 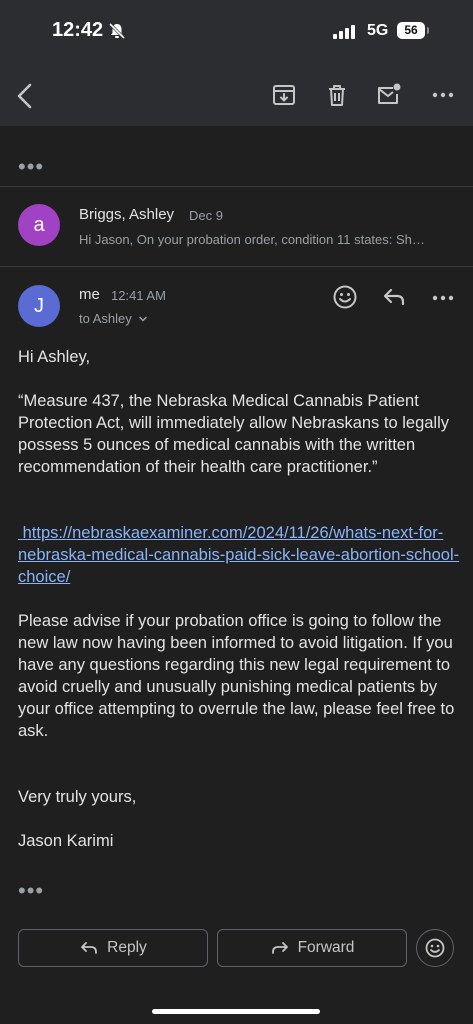 I want to click on reply-label: Reply, so click(x=127, y=947).